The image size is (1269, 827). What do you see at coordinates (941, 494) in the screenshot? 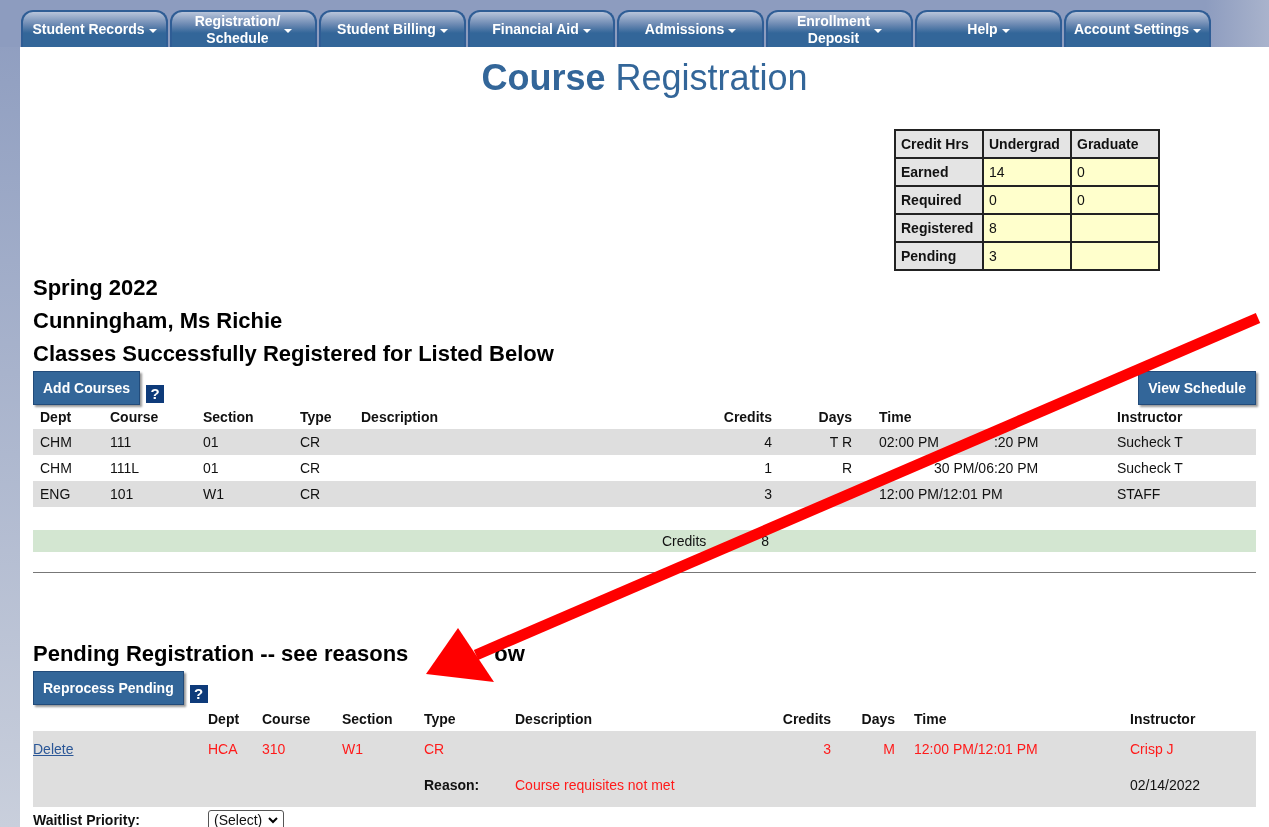
I see `table-cell: 12:00 PM/12:01 PM` at bounding box center [941, 494].